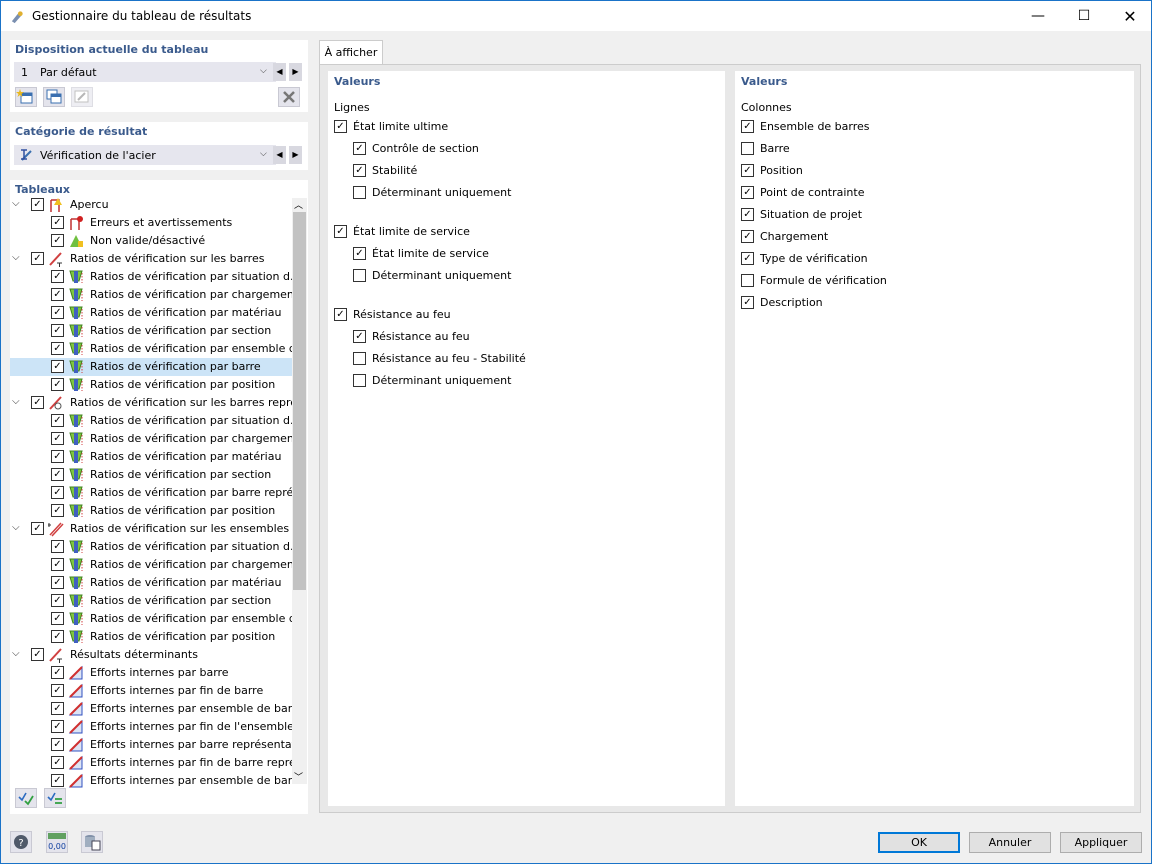  Describe the element at coordinates (298, 204) in the screenshot. I see `scroll-up-icon: ︿` at that location.